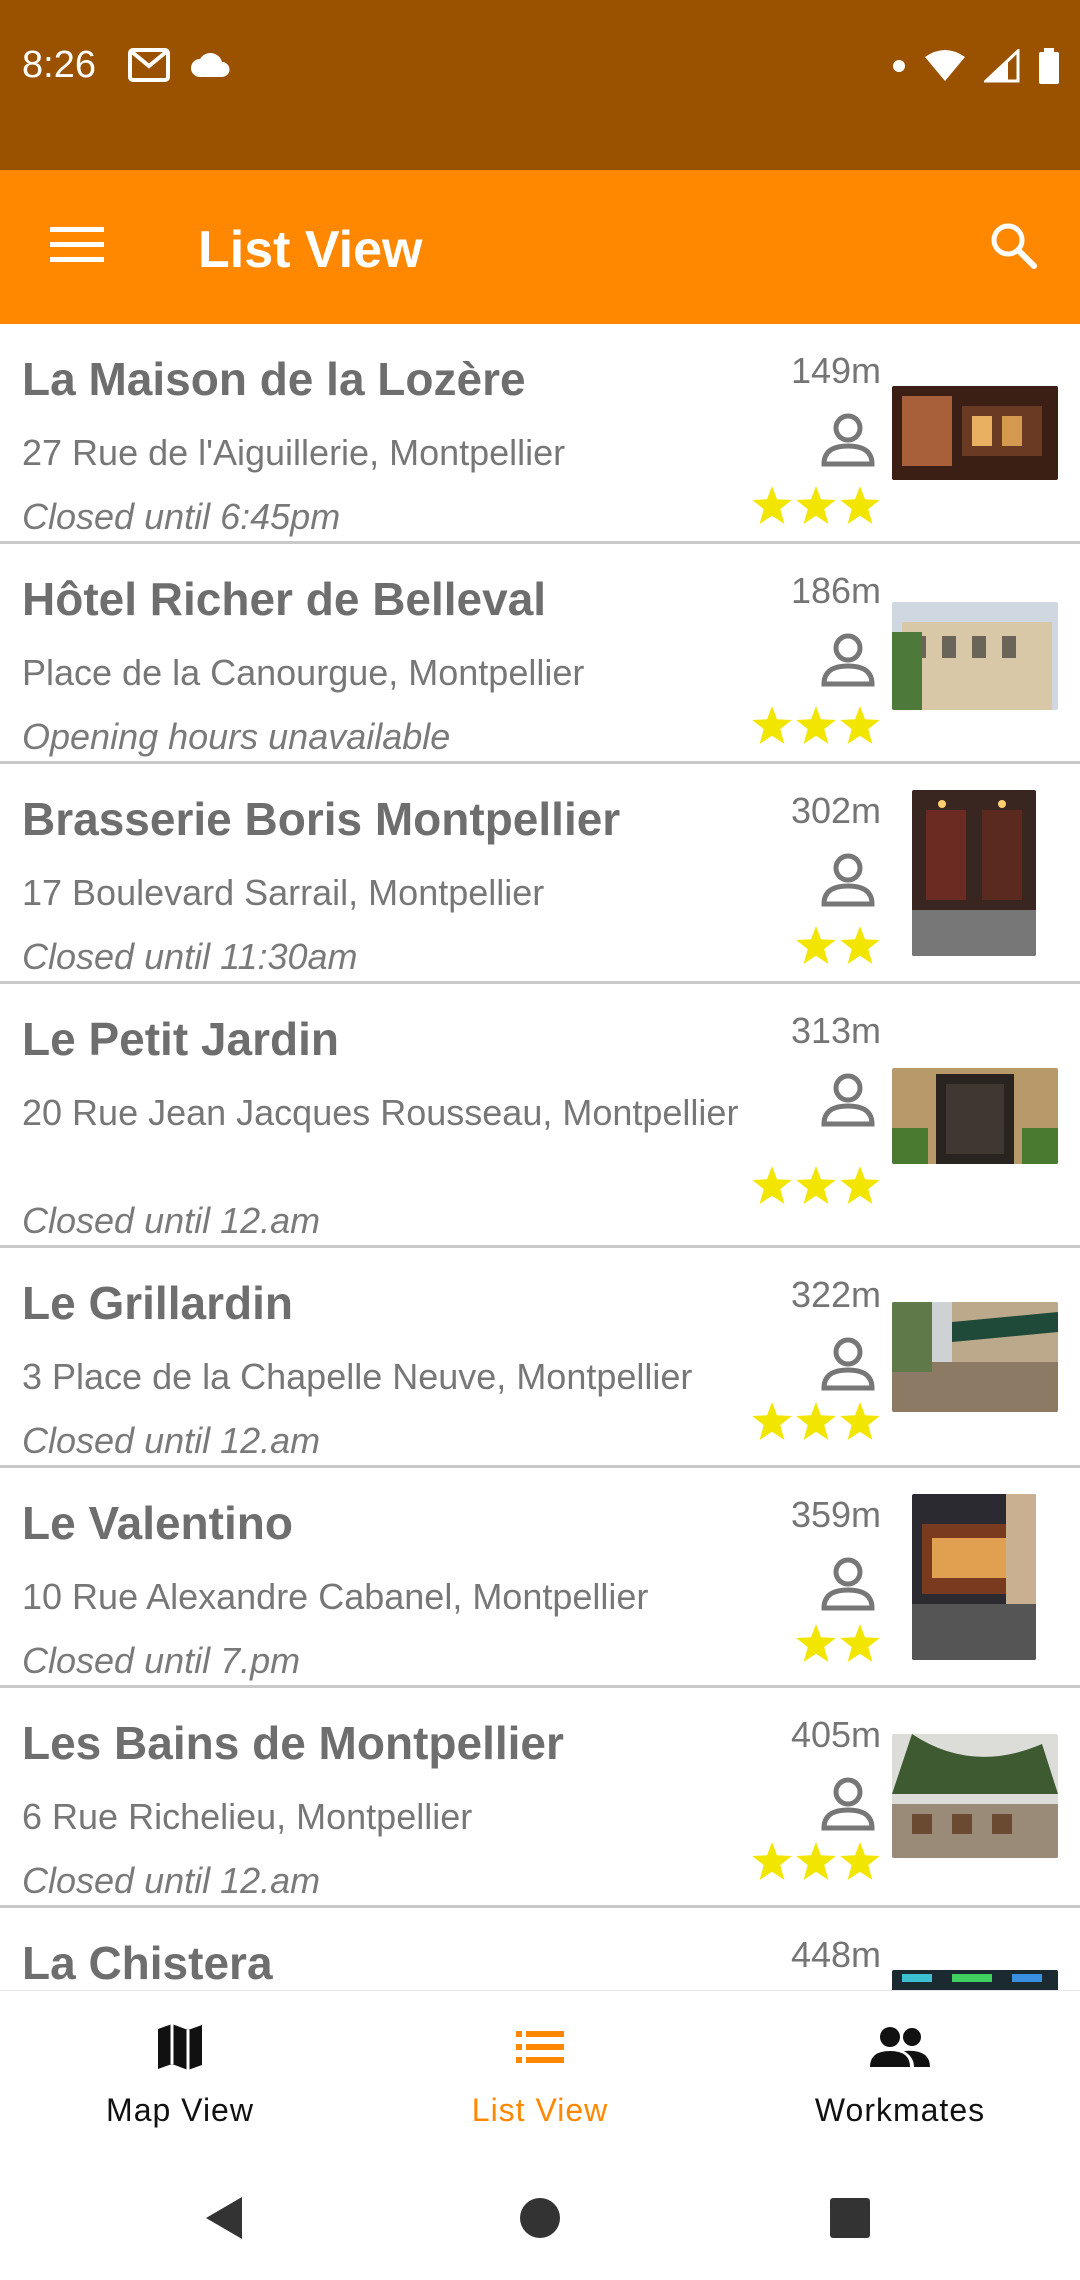 The width and height of the screenshot is (1080, 2280). I want to click on hamburger-icon, so click(77, 247).